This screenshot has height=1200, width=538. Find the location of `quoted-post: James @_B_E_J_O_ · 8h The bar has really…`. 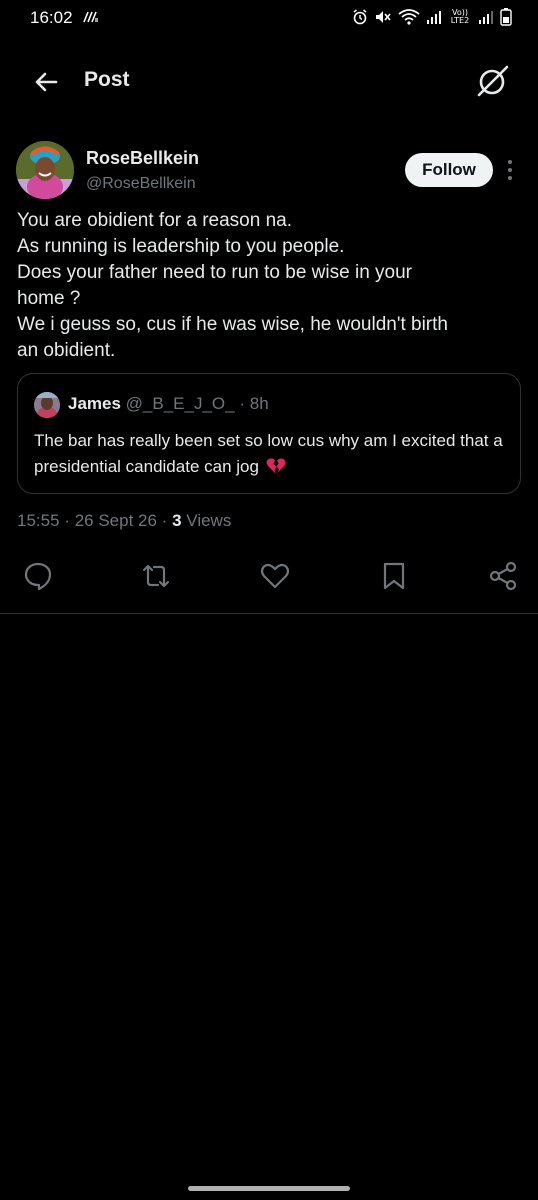

quoted-post: James @_B_E_J_O_ · 8h The bar has really… is located at coordinates (269, 433).